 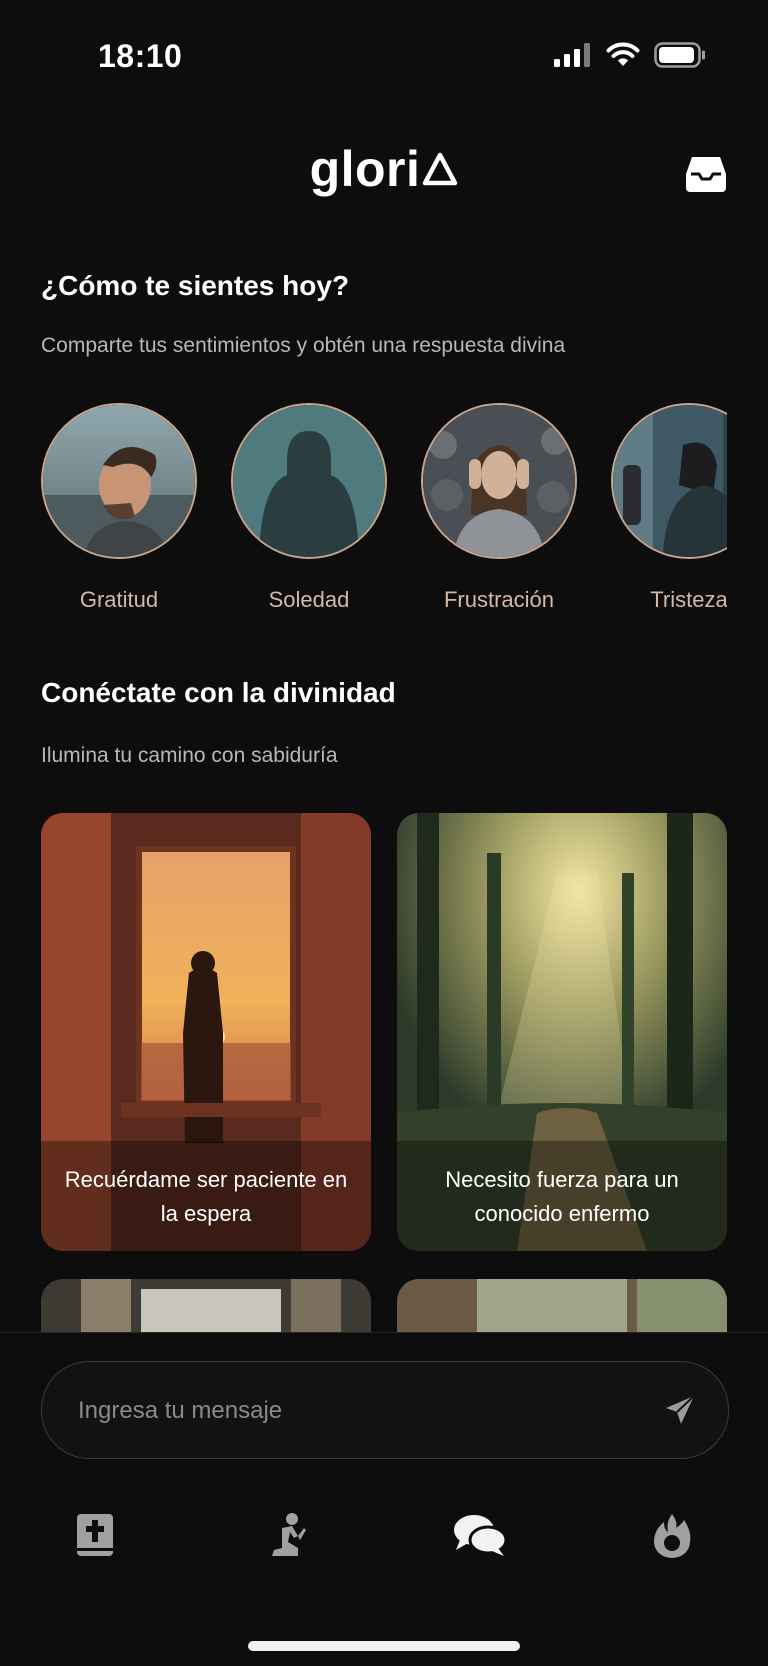 I want to click on connect-subtitle: Ilumina tu camino con sabiduría, so click(x=189, y=755).